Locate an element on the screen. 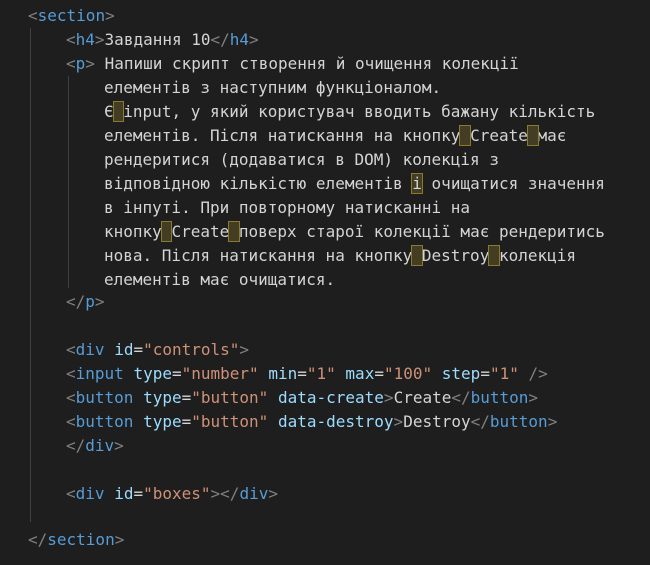 This screenshot has width=650, height=565. heading-text: Завдання 10 is located at coordinates (157, 39).